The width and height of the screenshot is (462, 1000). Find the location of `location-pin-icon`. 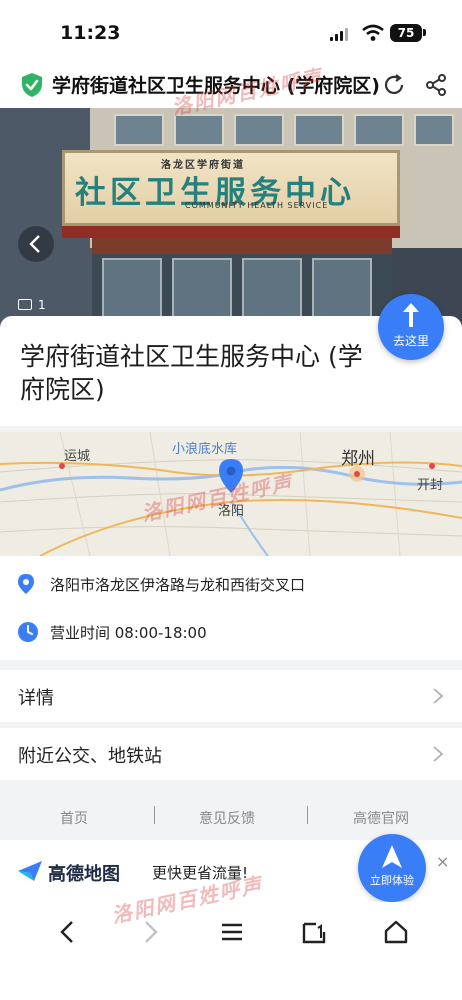

location-pin-icon is located at coordinates (26, 584).